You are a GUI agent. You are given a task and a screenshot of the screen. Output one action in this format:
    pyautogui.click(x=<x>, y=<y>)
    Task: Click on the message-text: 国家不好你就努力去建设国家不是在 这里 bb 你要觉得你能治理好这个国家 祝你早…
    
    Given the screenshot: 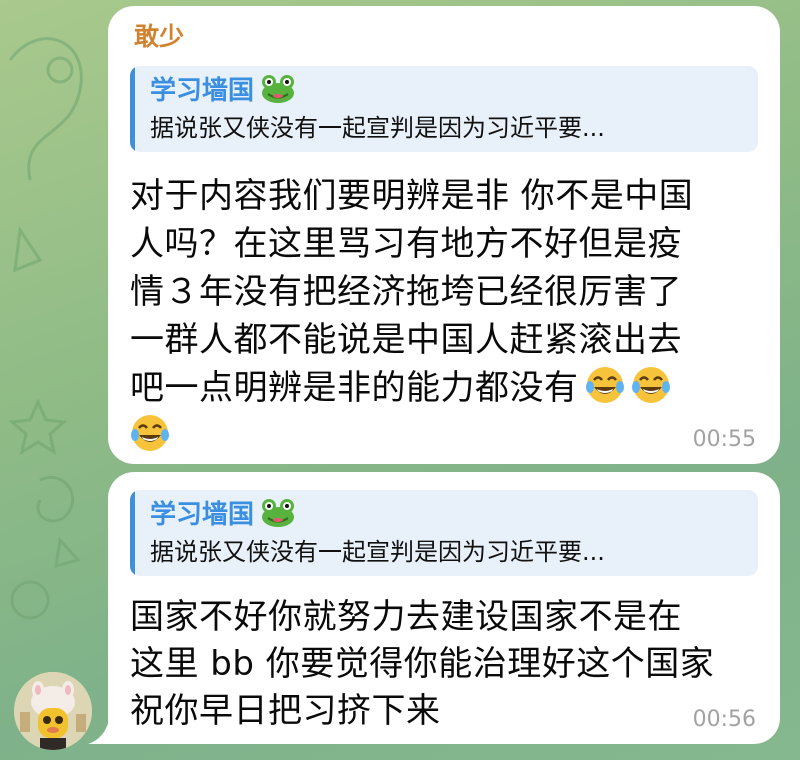 What is the action you would take?
    pyautogui.click(x=444, y=664)
    